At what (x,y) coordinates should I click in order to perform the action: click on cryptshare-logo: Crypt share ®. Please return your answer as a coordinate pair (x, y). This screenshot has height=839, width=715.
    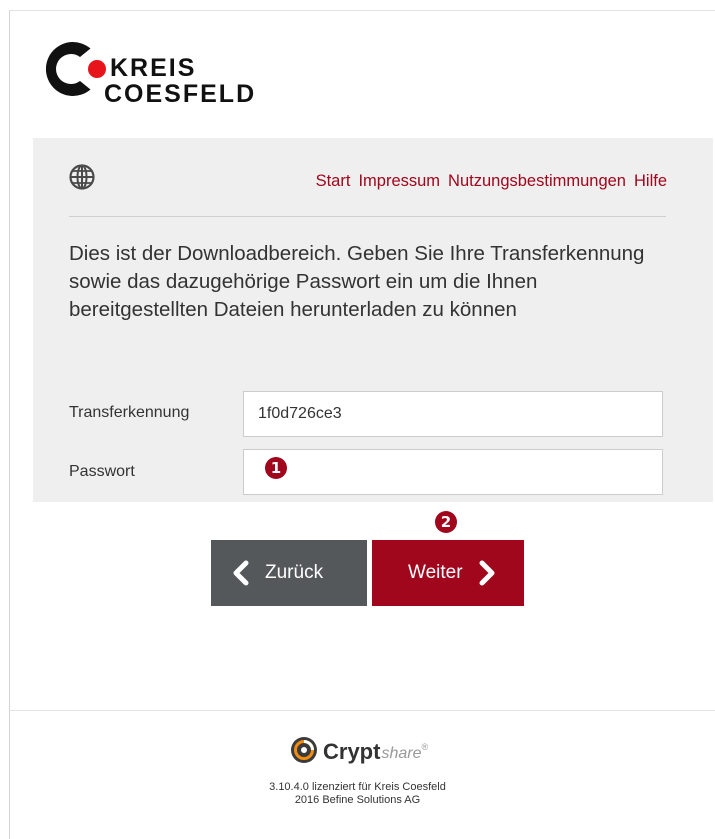
    Looking at the image, I should click on (359, 752).